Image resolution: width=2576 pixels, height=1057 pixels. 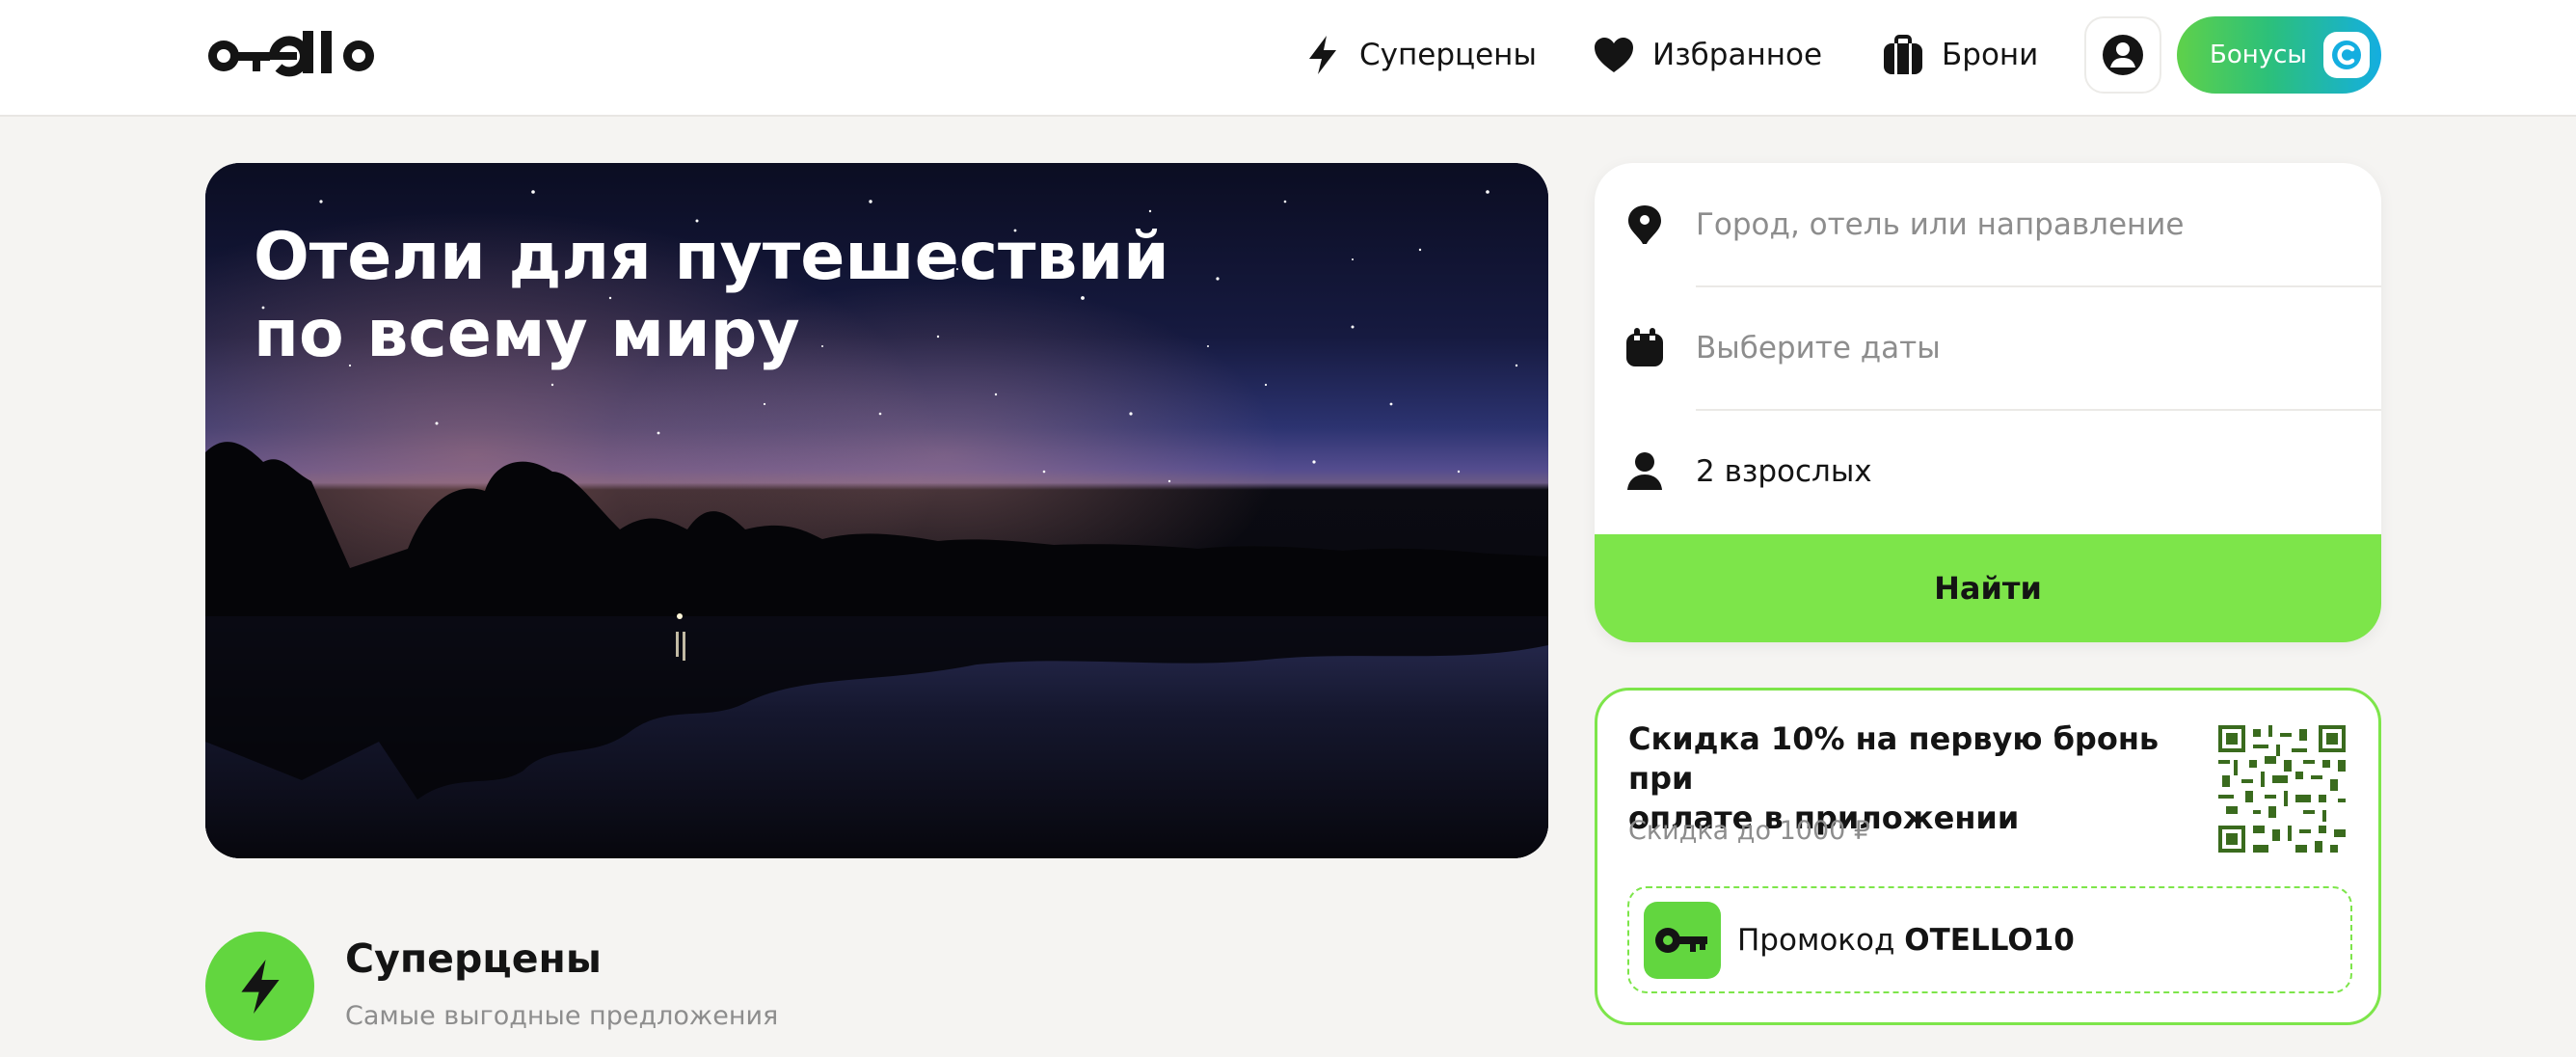 What do you see at coordinates (1988, 348) in the screenshot?
I see `dates-field: Выберите даты` at bounding box center [1988, 348].